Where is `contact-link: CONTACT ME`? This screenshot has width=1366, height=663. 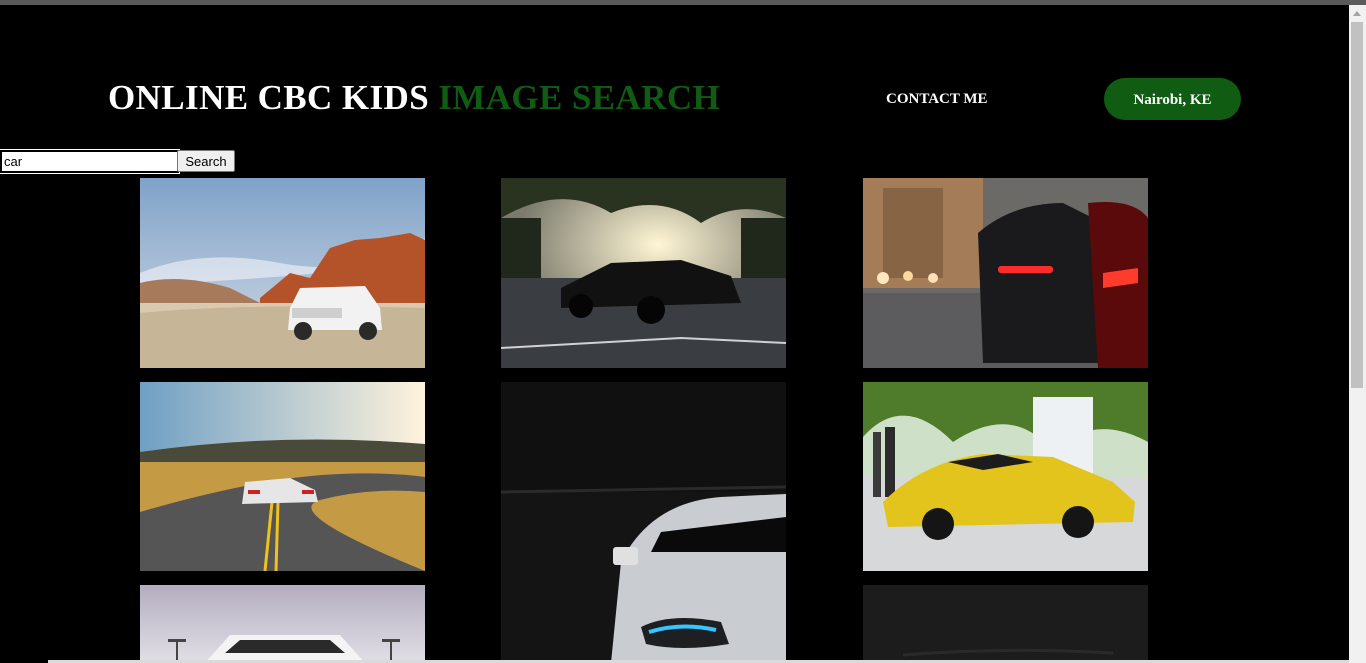 contact-link: CONTACT ME is located at coordinates (937, 99).